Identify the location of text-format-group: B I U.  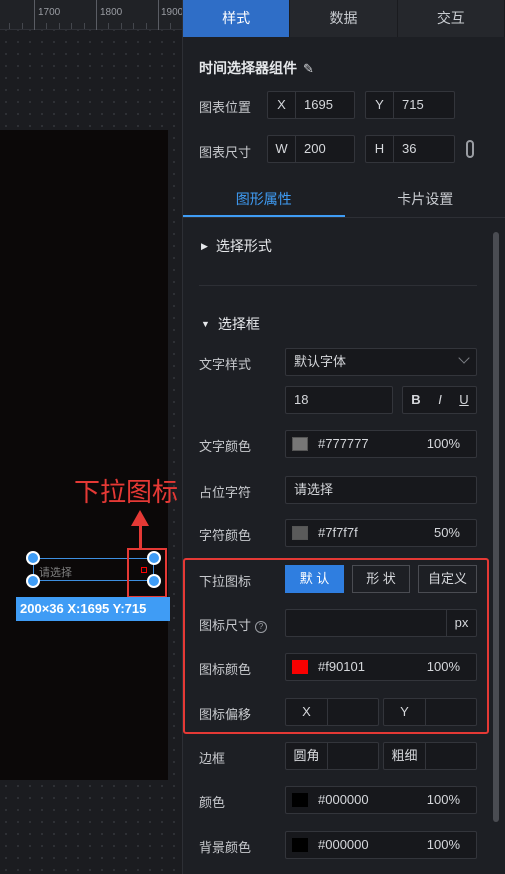
(439, 400).